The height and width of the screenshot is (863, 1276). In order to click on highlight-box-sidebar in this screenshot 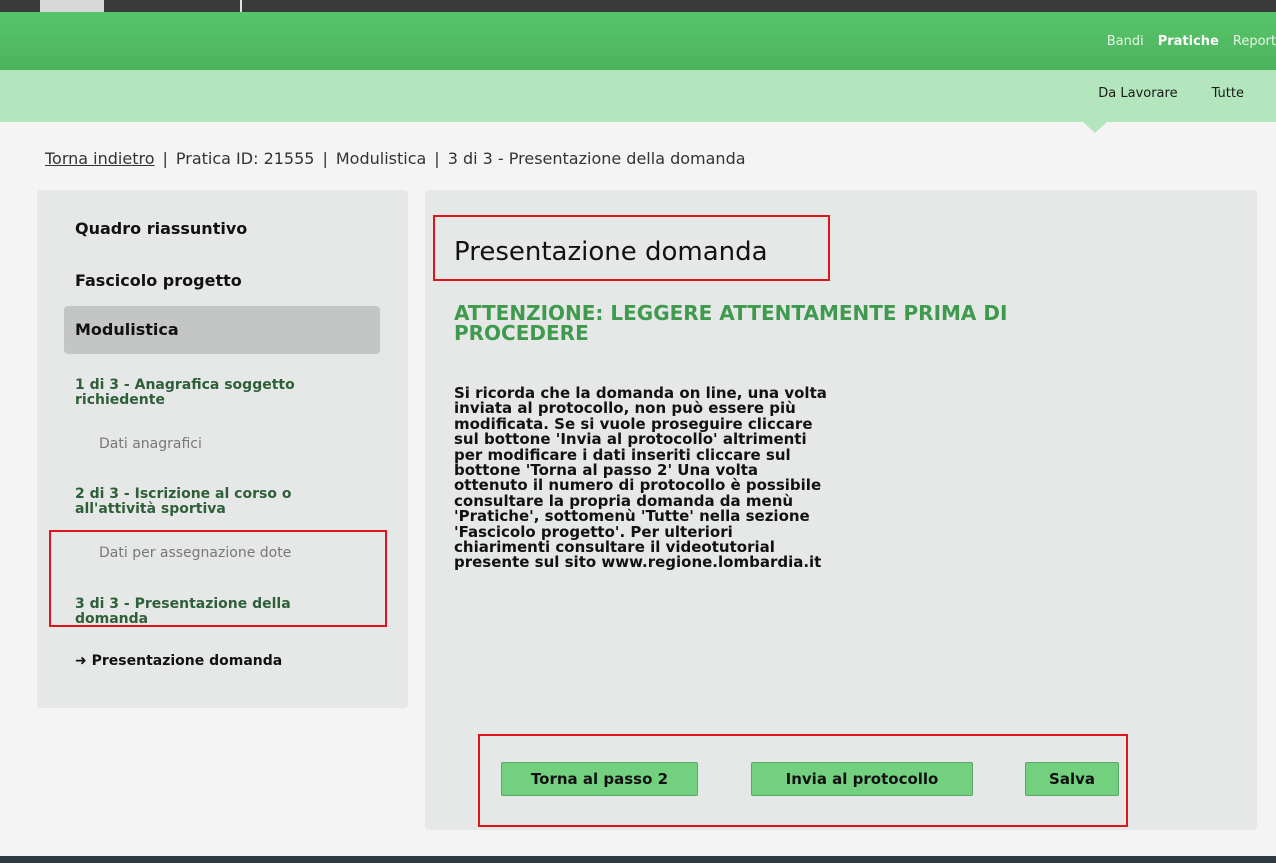, I will do `click(218, 578)`.